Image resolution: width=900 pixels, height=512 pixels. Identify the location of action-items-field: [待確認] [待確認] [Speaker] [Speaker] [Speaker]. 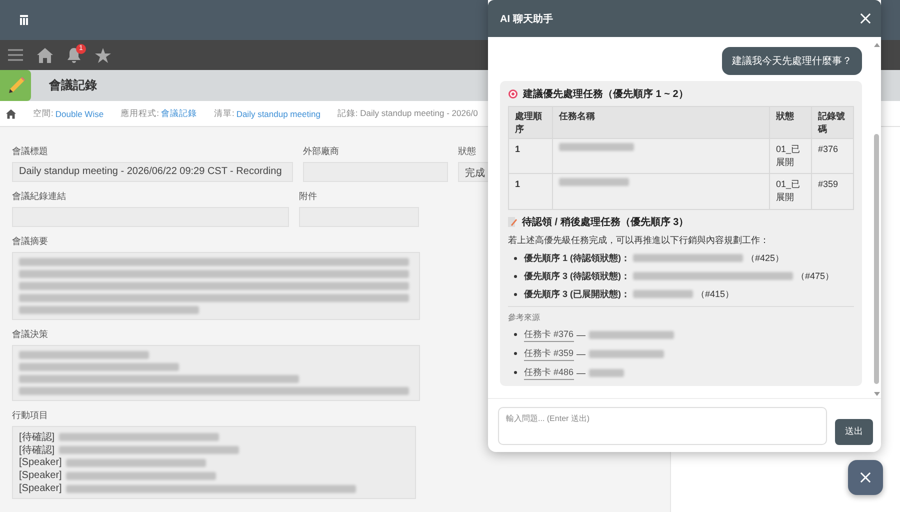
(214, 462).